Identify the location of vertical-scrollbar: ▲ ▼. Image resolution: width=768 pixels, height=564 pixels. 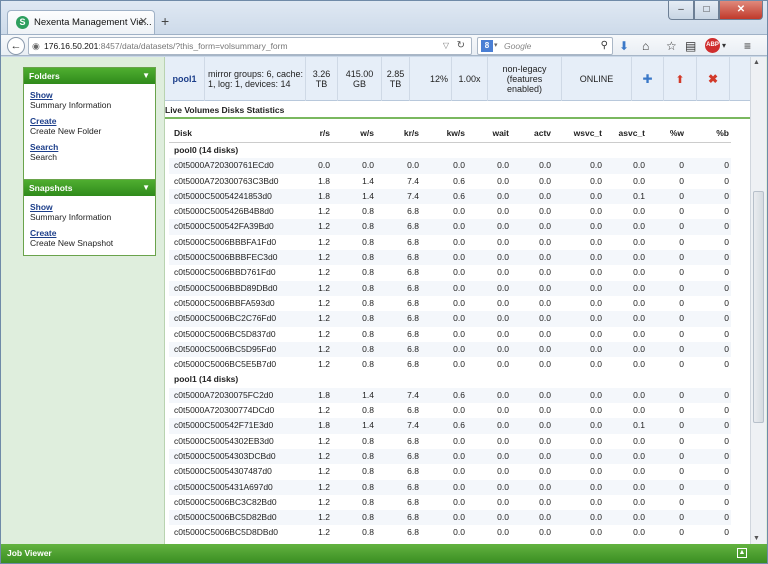
(758, 300).